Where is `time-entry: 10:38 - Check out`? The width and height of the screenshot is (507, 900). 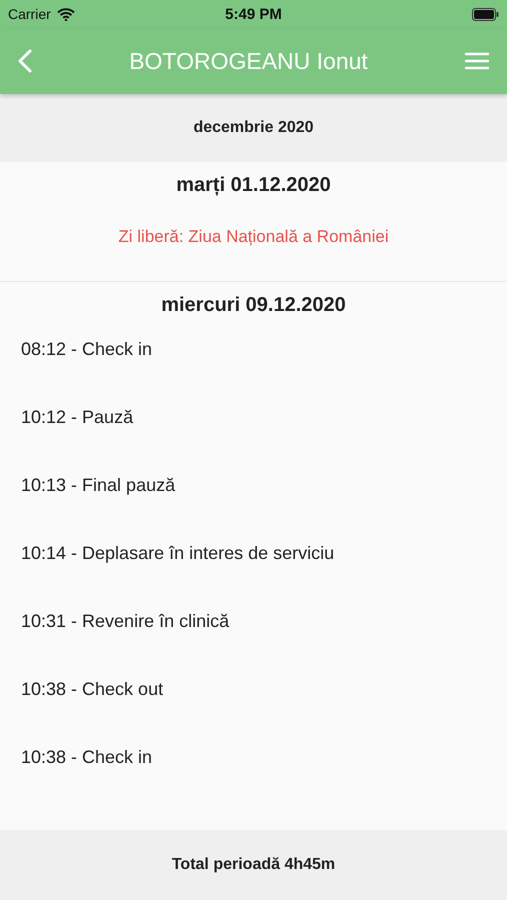
time-entry: 10:38 - Check out is located at coordinates (92, 689).